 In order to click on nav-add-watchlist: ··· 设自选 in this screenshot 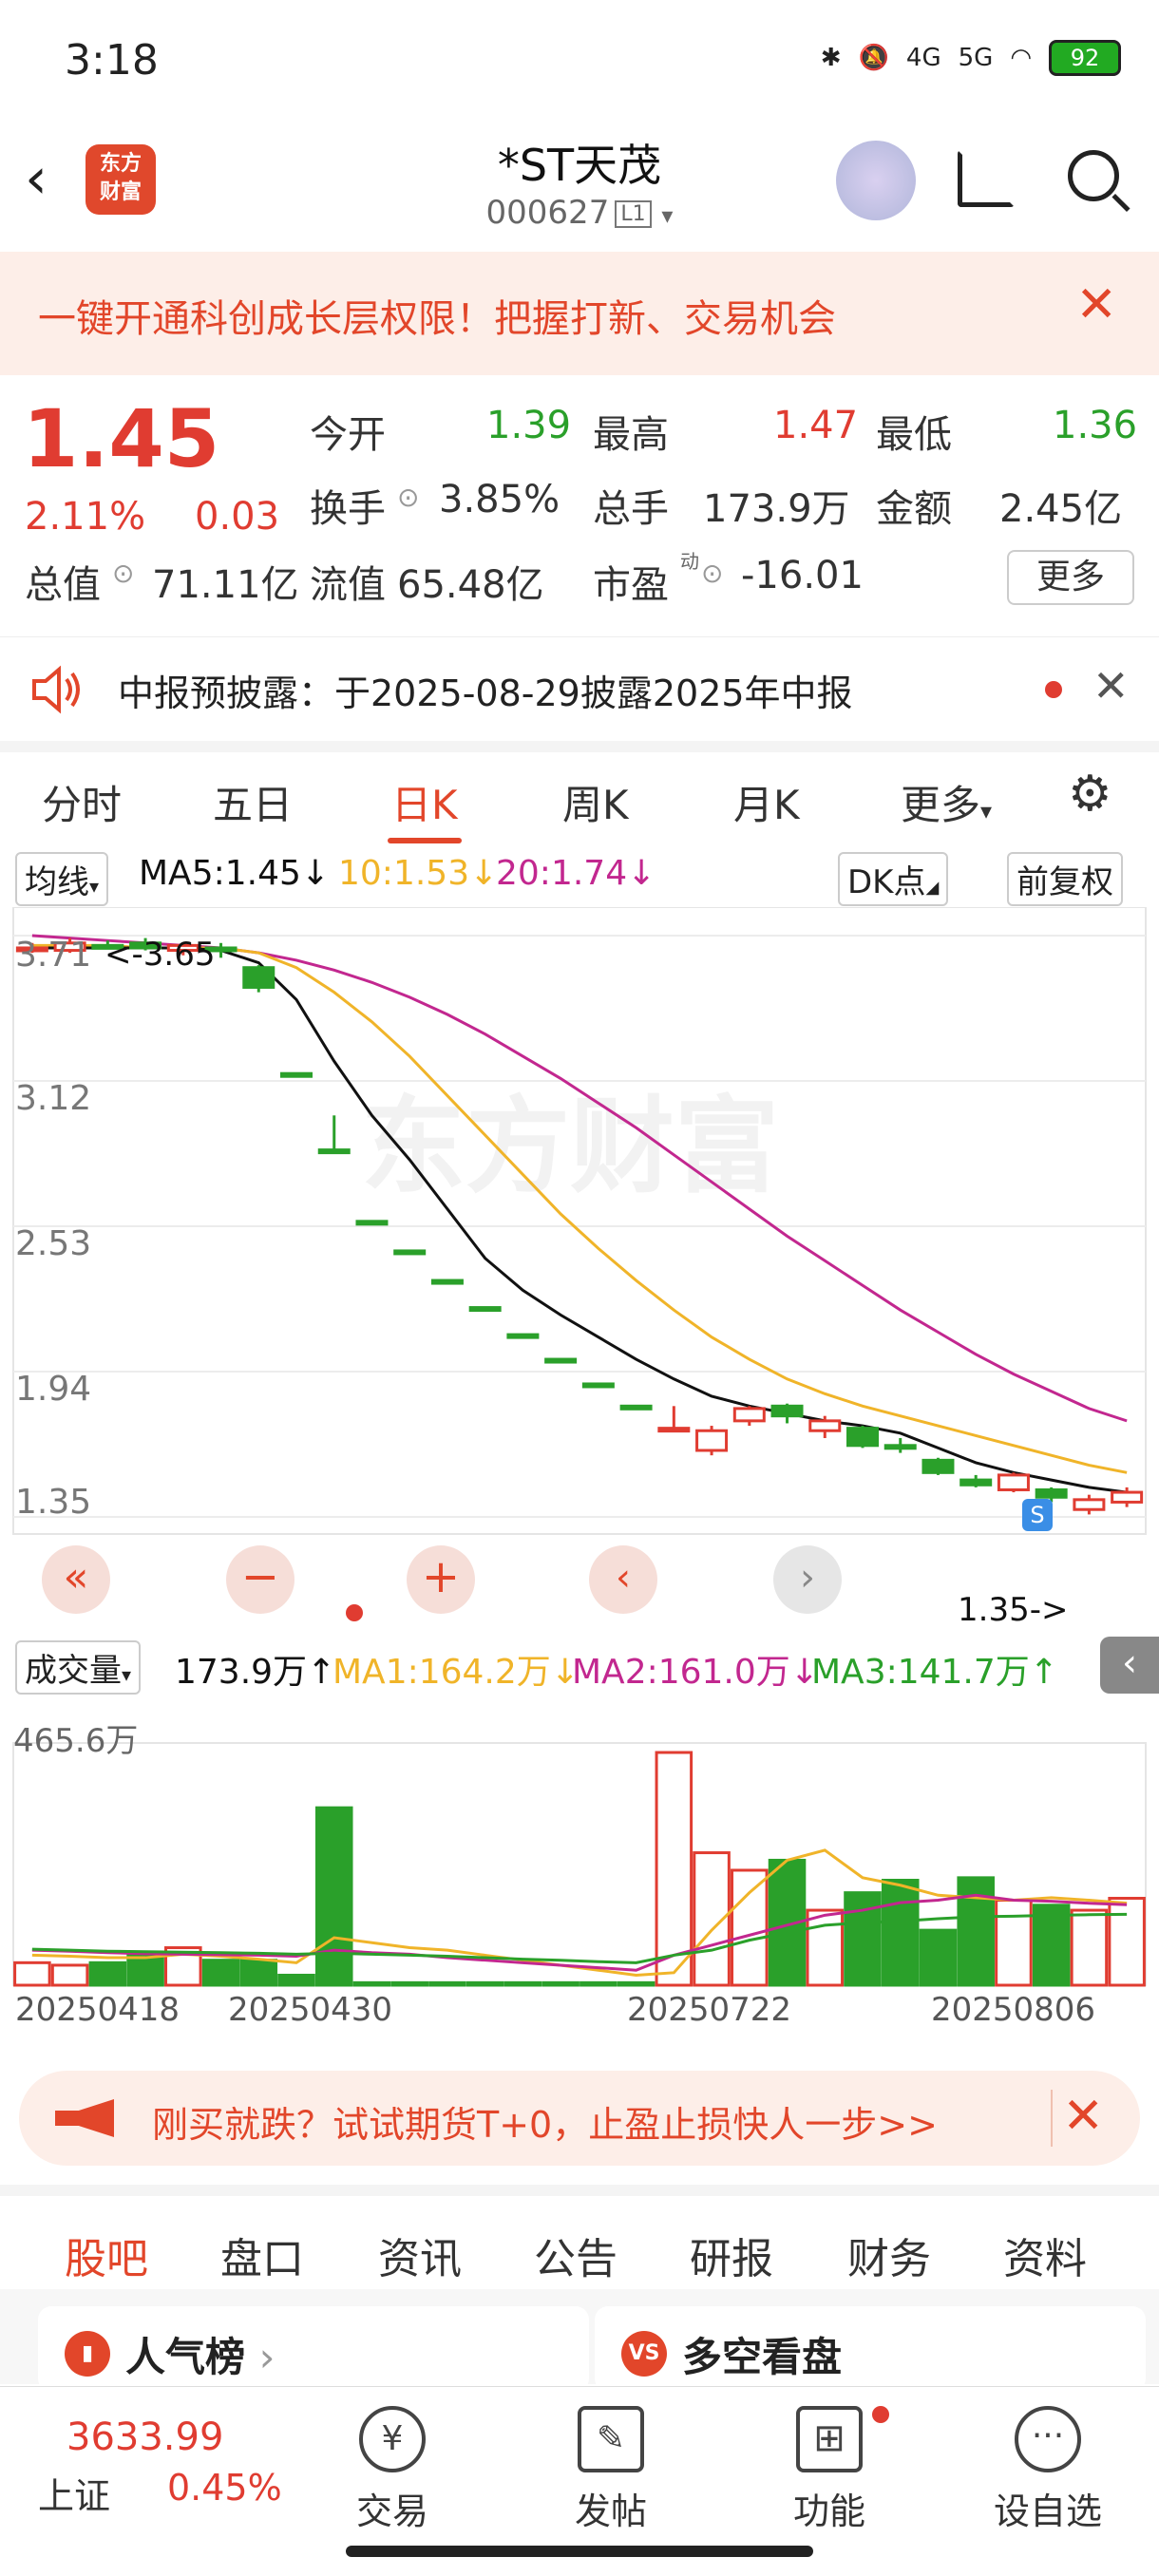, I will do `click(1048, 2470)`.